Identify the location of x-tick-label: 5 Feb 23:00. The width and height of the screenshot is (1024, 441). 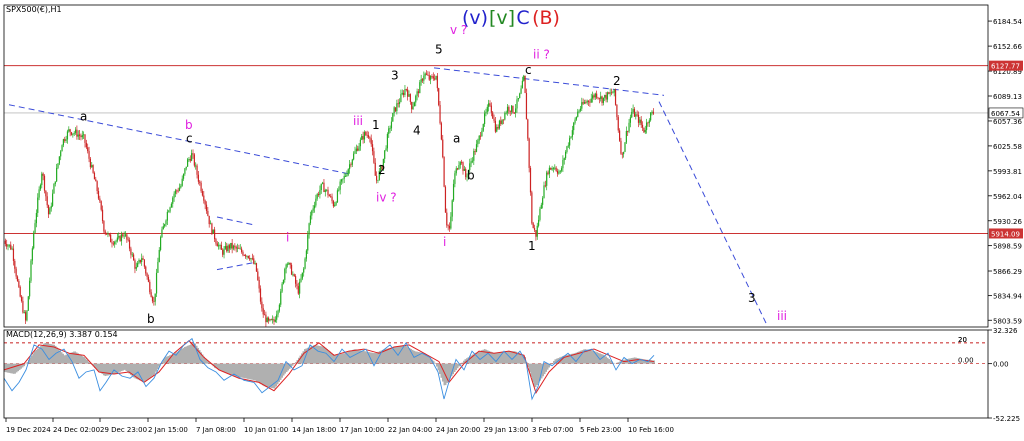
(600, 430).